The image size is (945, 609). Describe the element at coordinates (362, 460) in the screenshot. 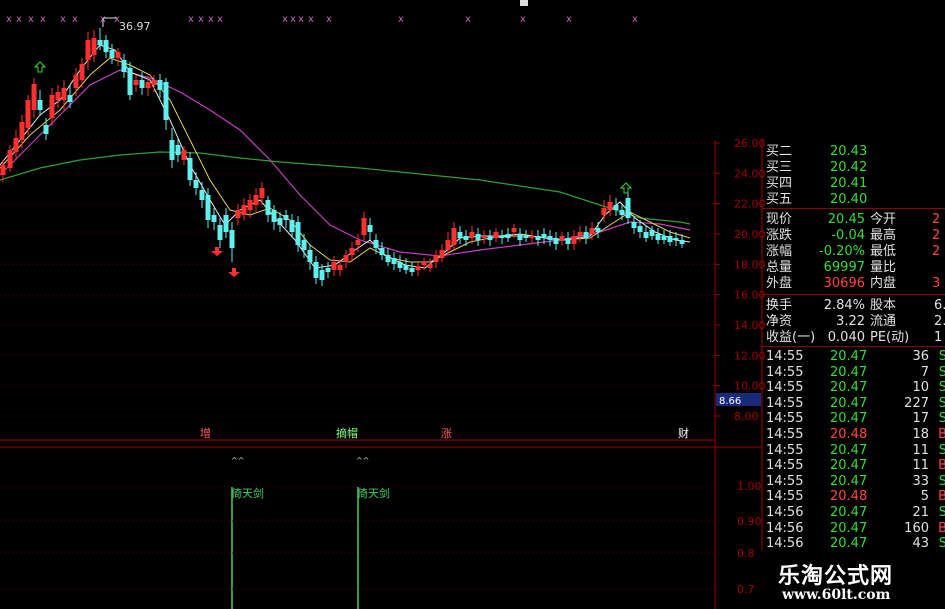

I see `signal-mark: ^^` at that location.